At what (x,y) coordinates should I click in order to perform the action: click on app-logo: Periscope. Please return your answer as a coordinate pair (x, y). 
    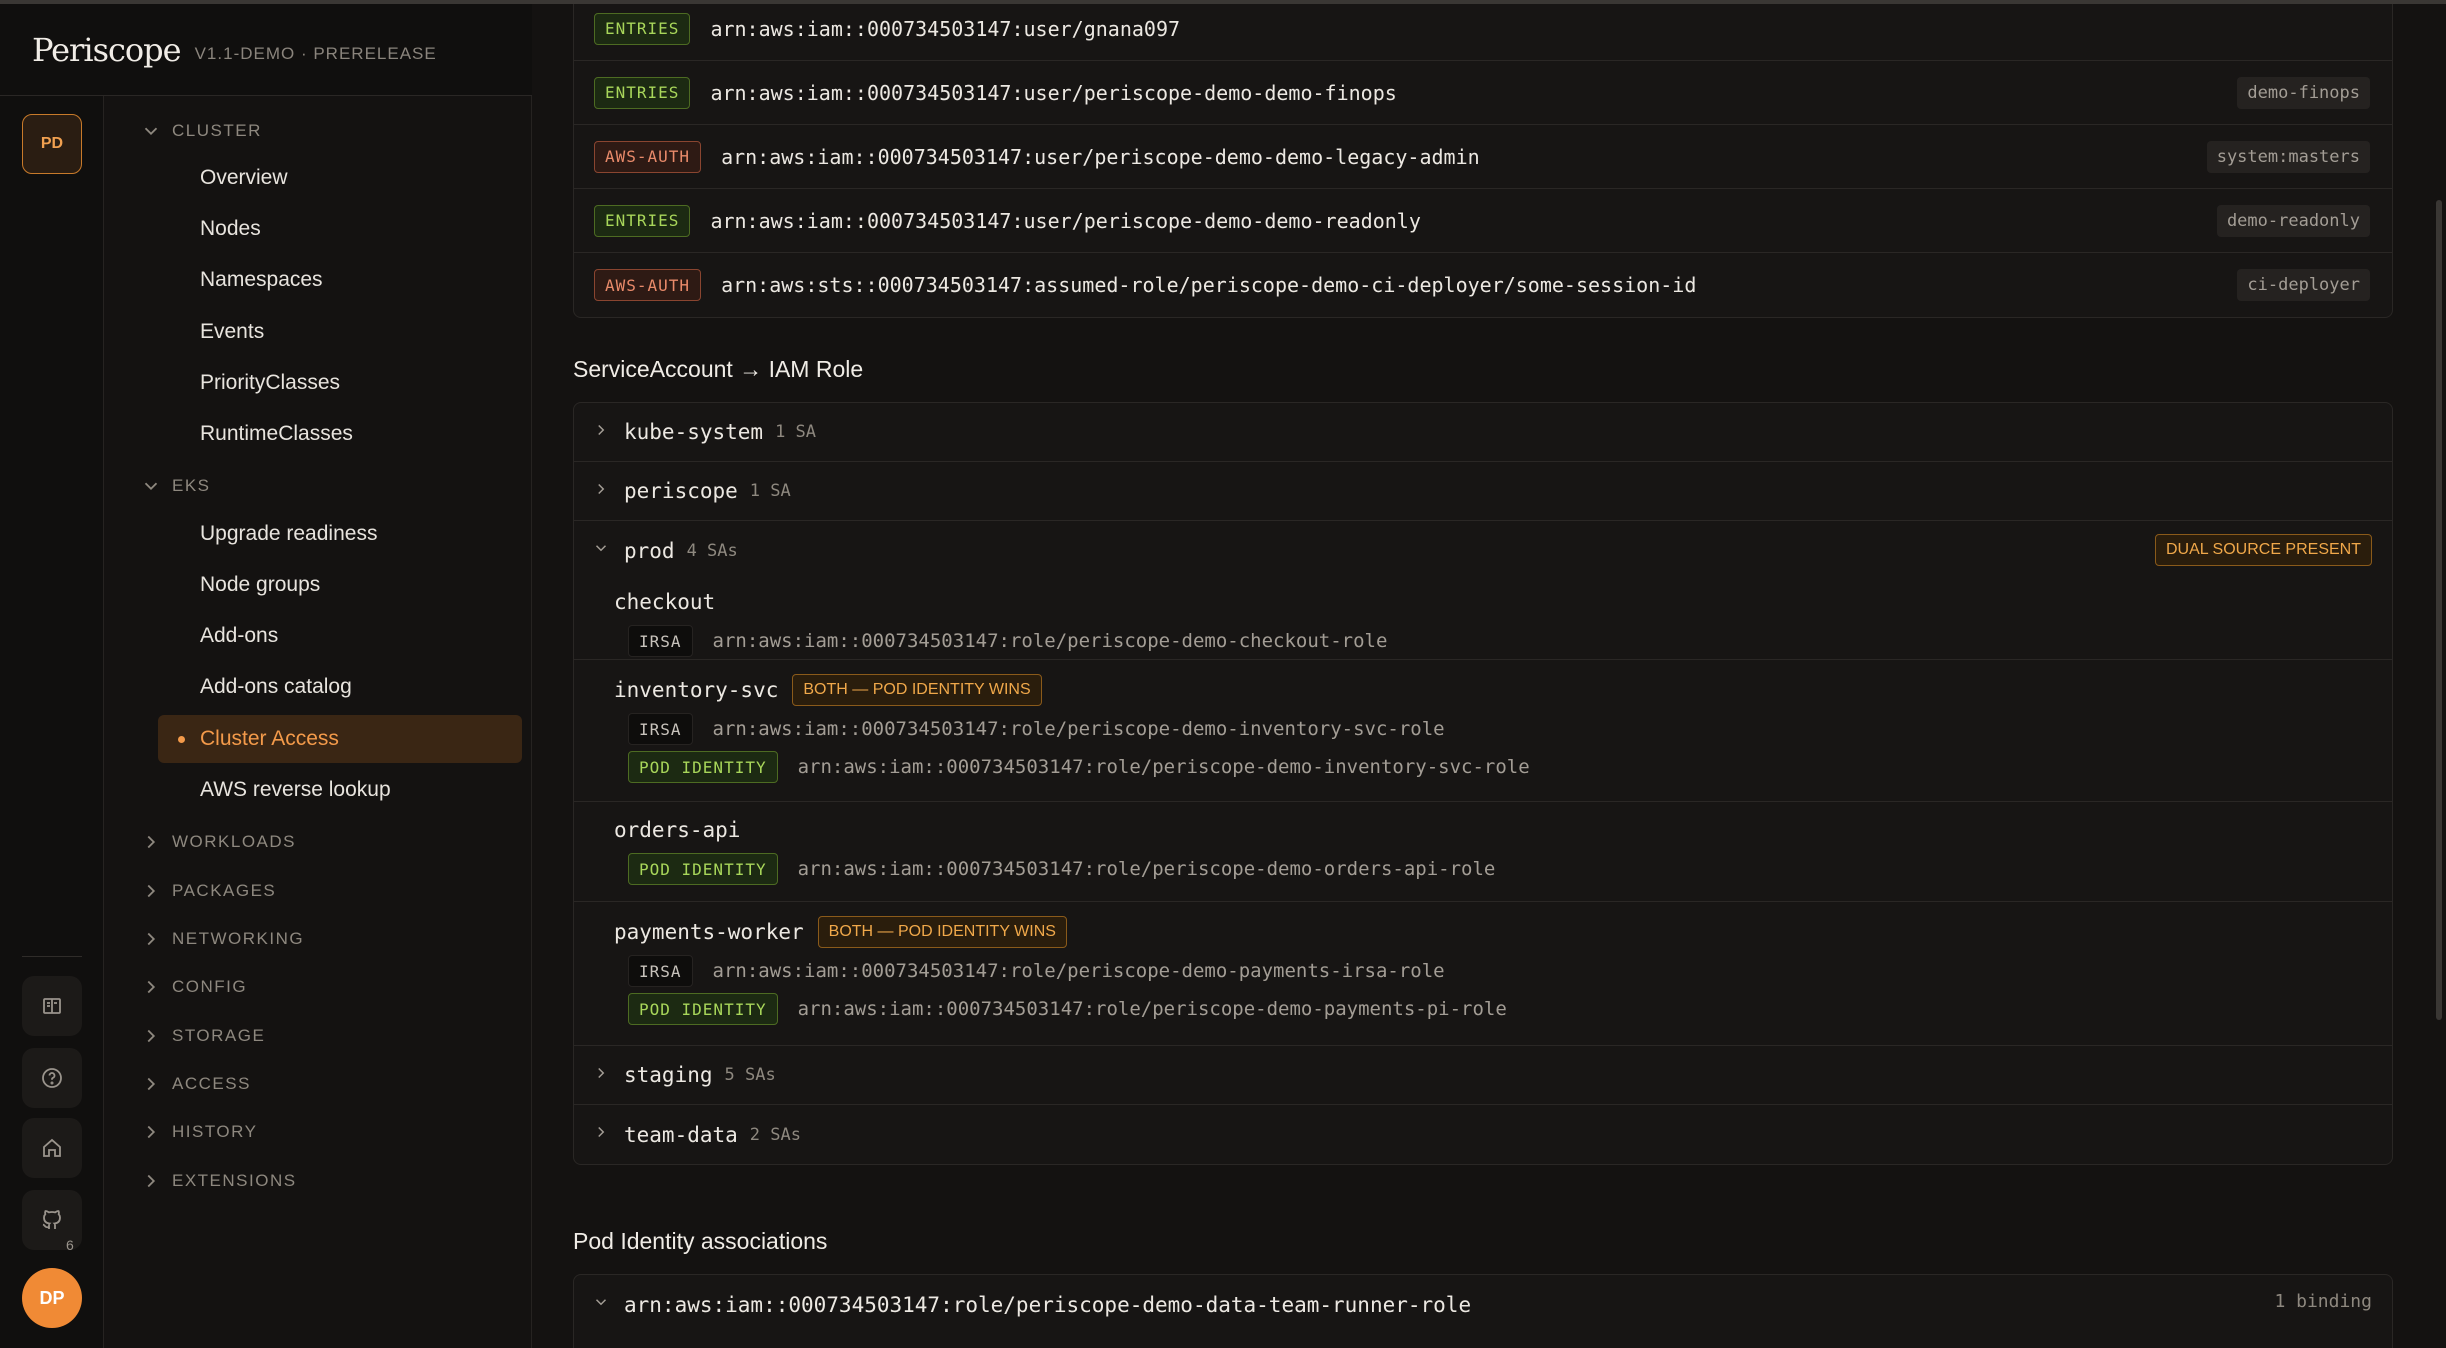
    Looking at the image, I should click on (107, 49).